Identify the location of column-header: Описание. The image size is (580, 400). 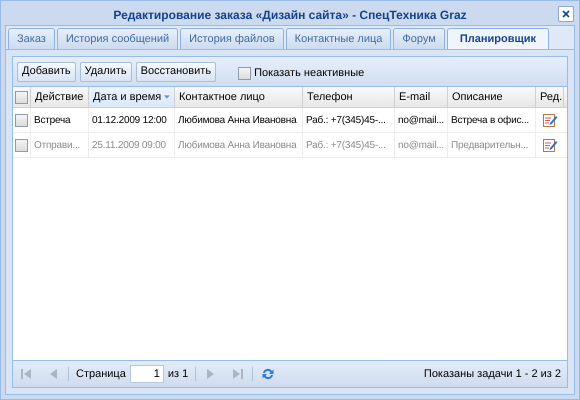
(492, 97).